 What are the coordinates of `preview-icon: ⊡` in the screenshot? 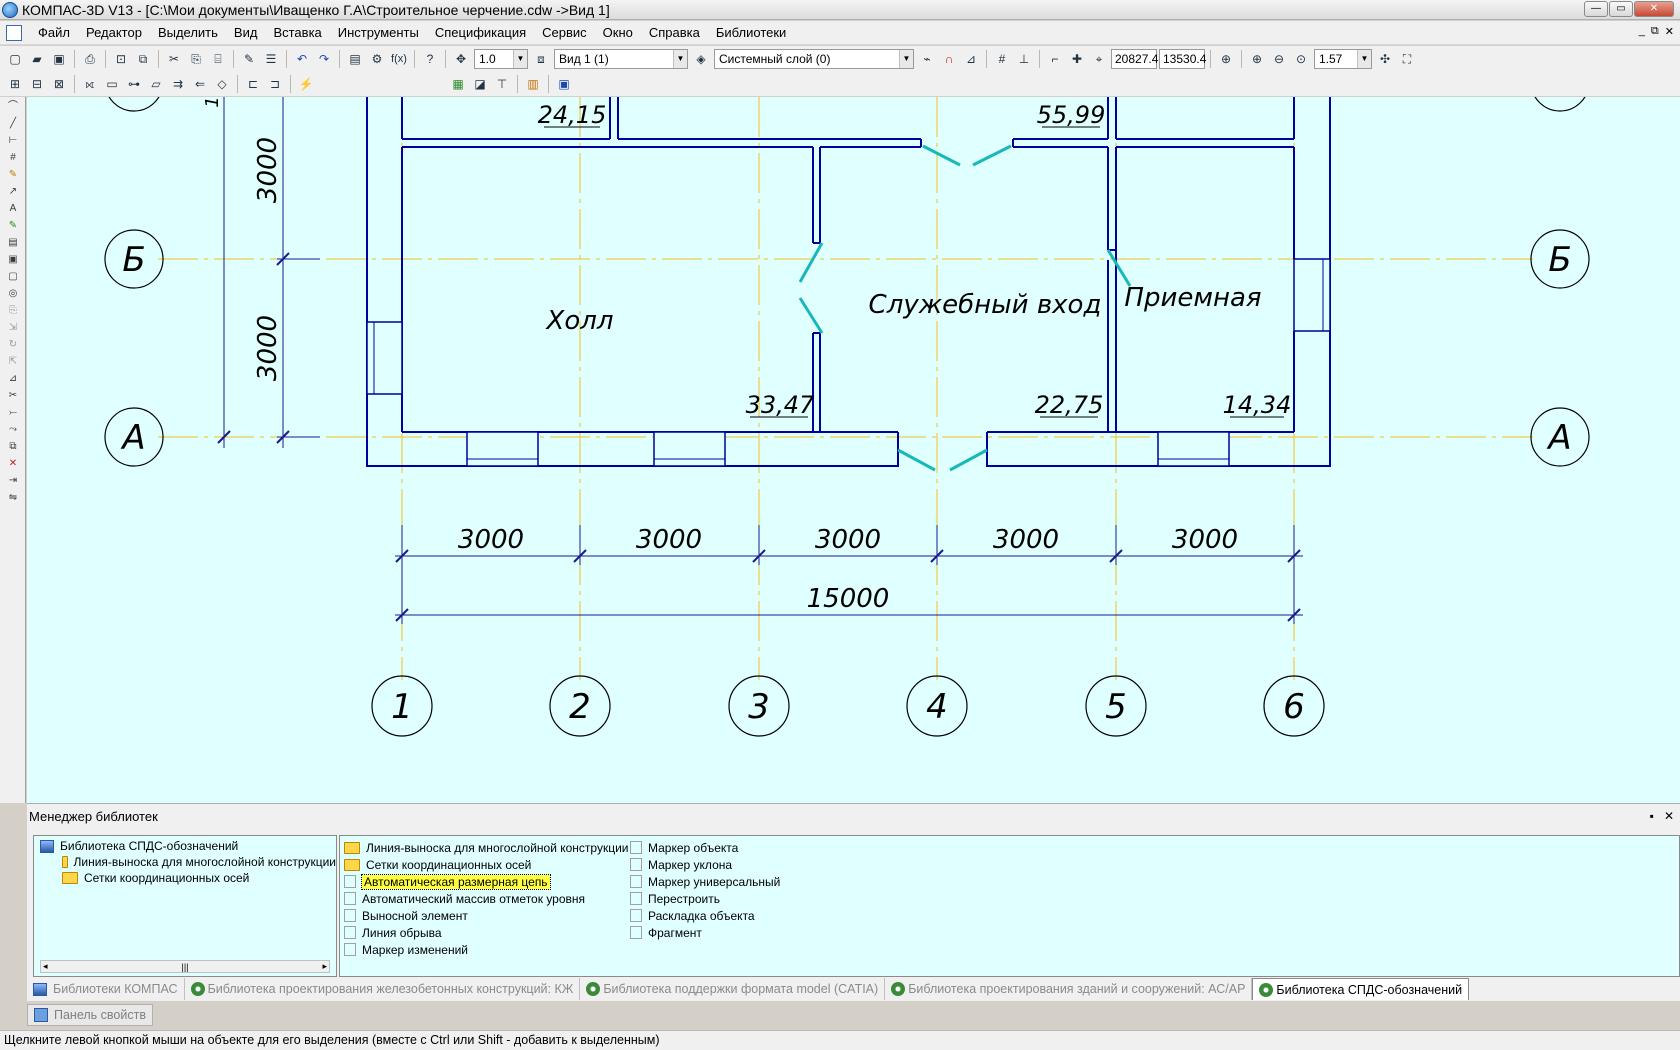 It's located at (121, 59).